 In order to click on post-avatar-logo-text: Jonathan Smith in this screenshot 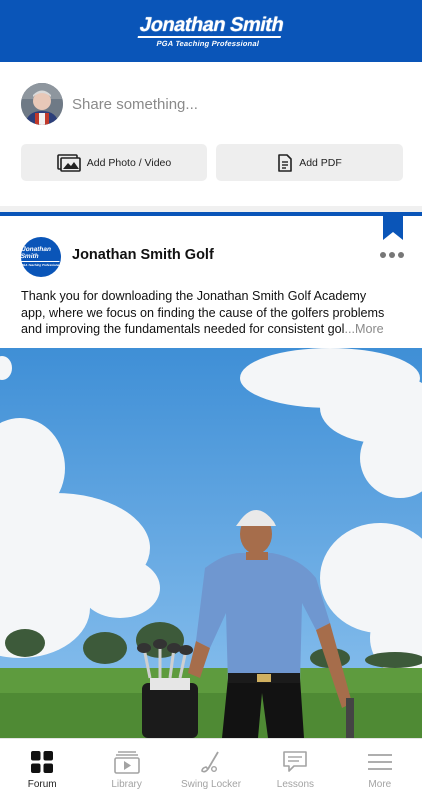, I will do `click(41, 254)`.